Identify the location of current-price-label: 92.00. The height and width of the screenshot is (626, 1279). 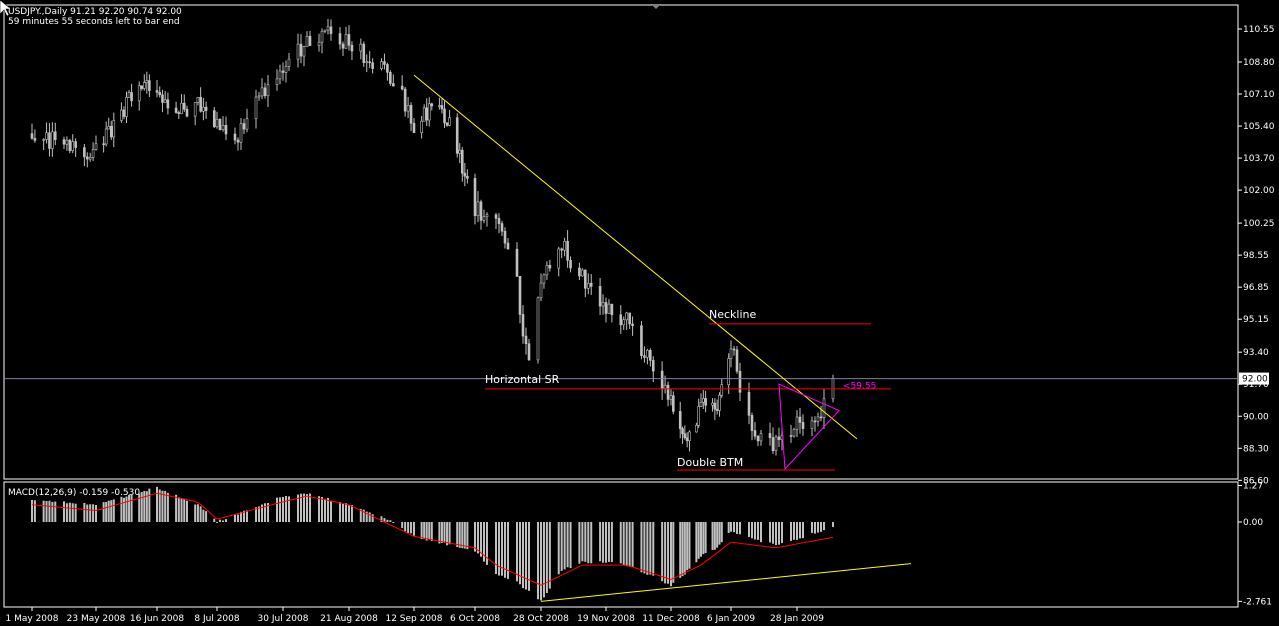
(1255, 380).